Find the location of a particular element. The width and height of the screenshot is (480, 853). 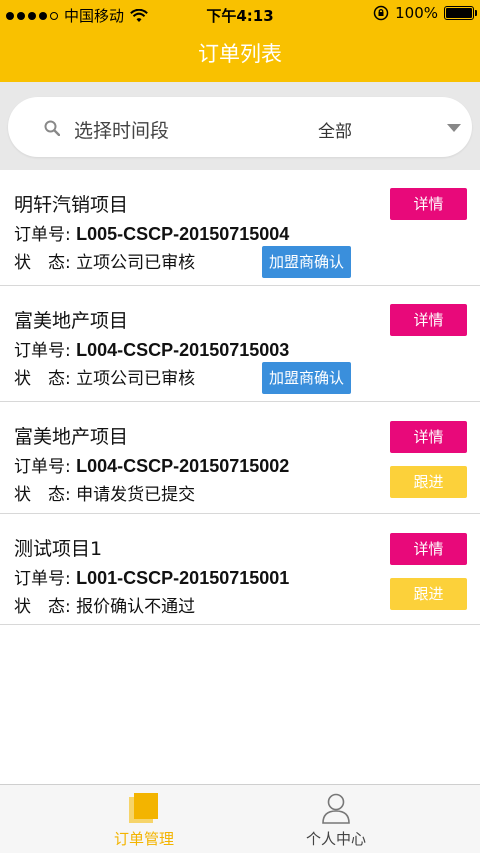

order-status: 报价确认不通过 is located at coordinates (136, 607).